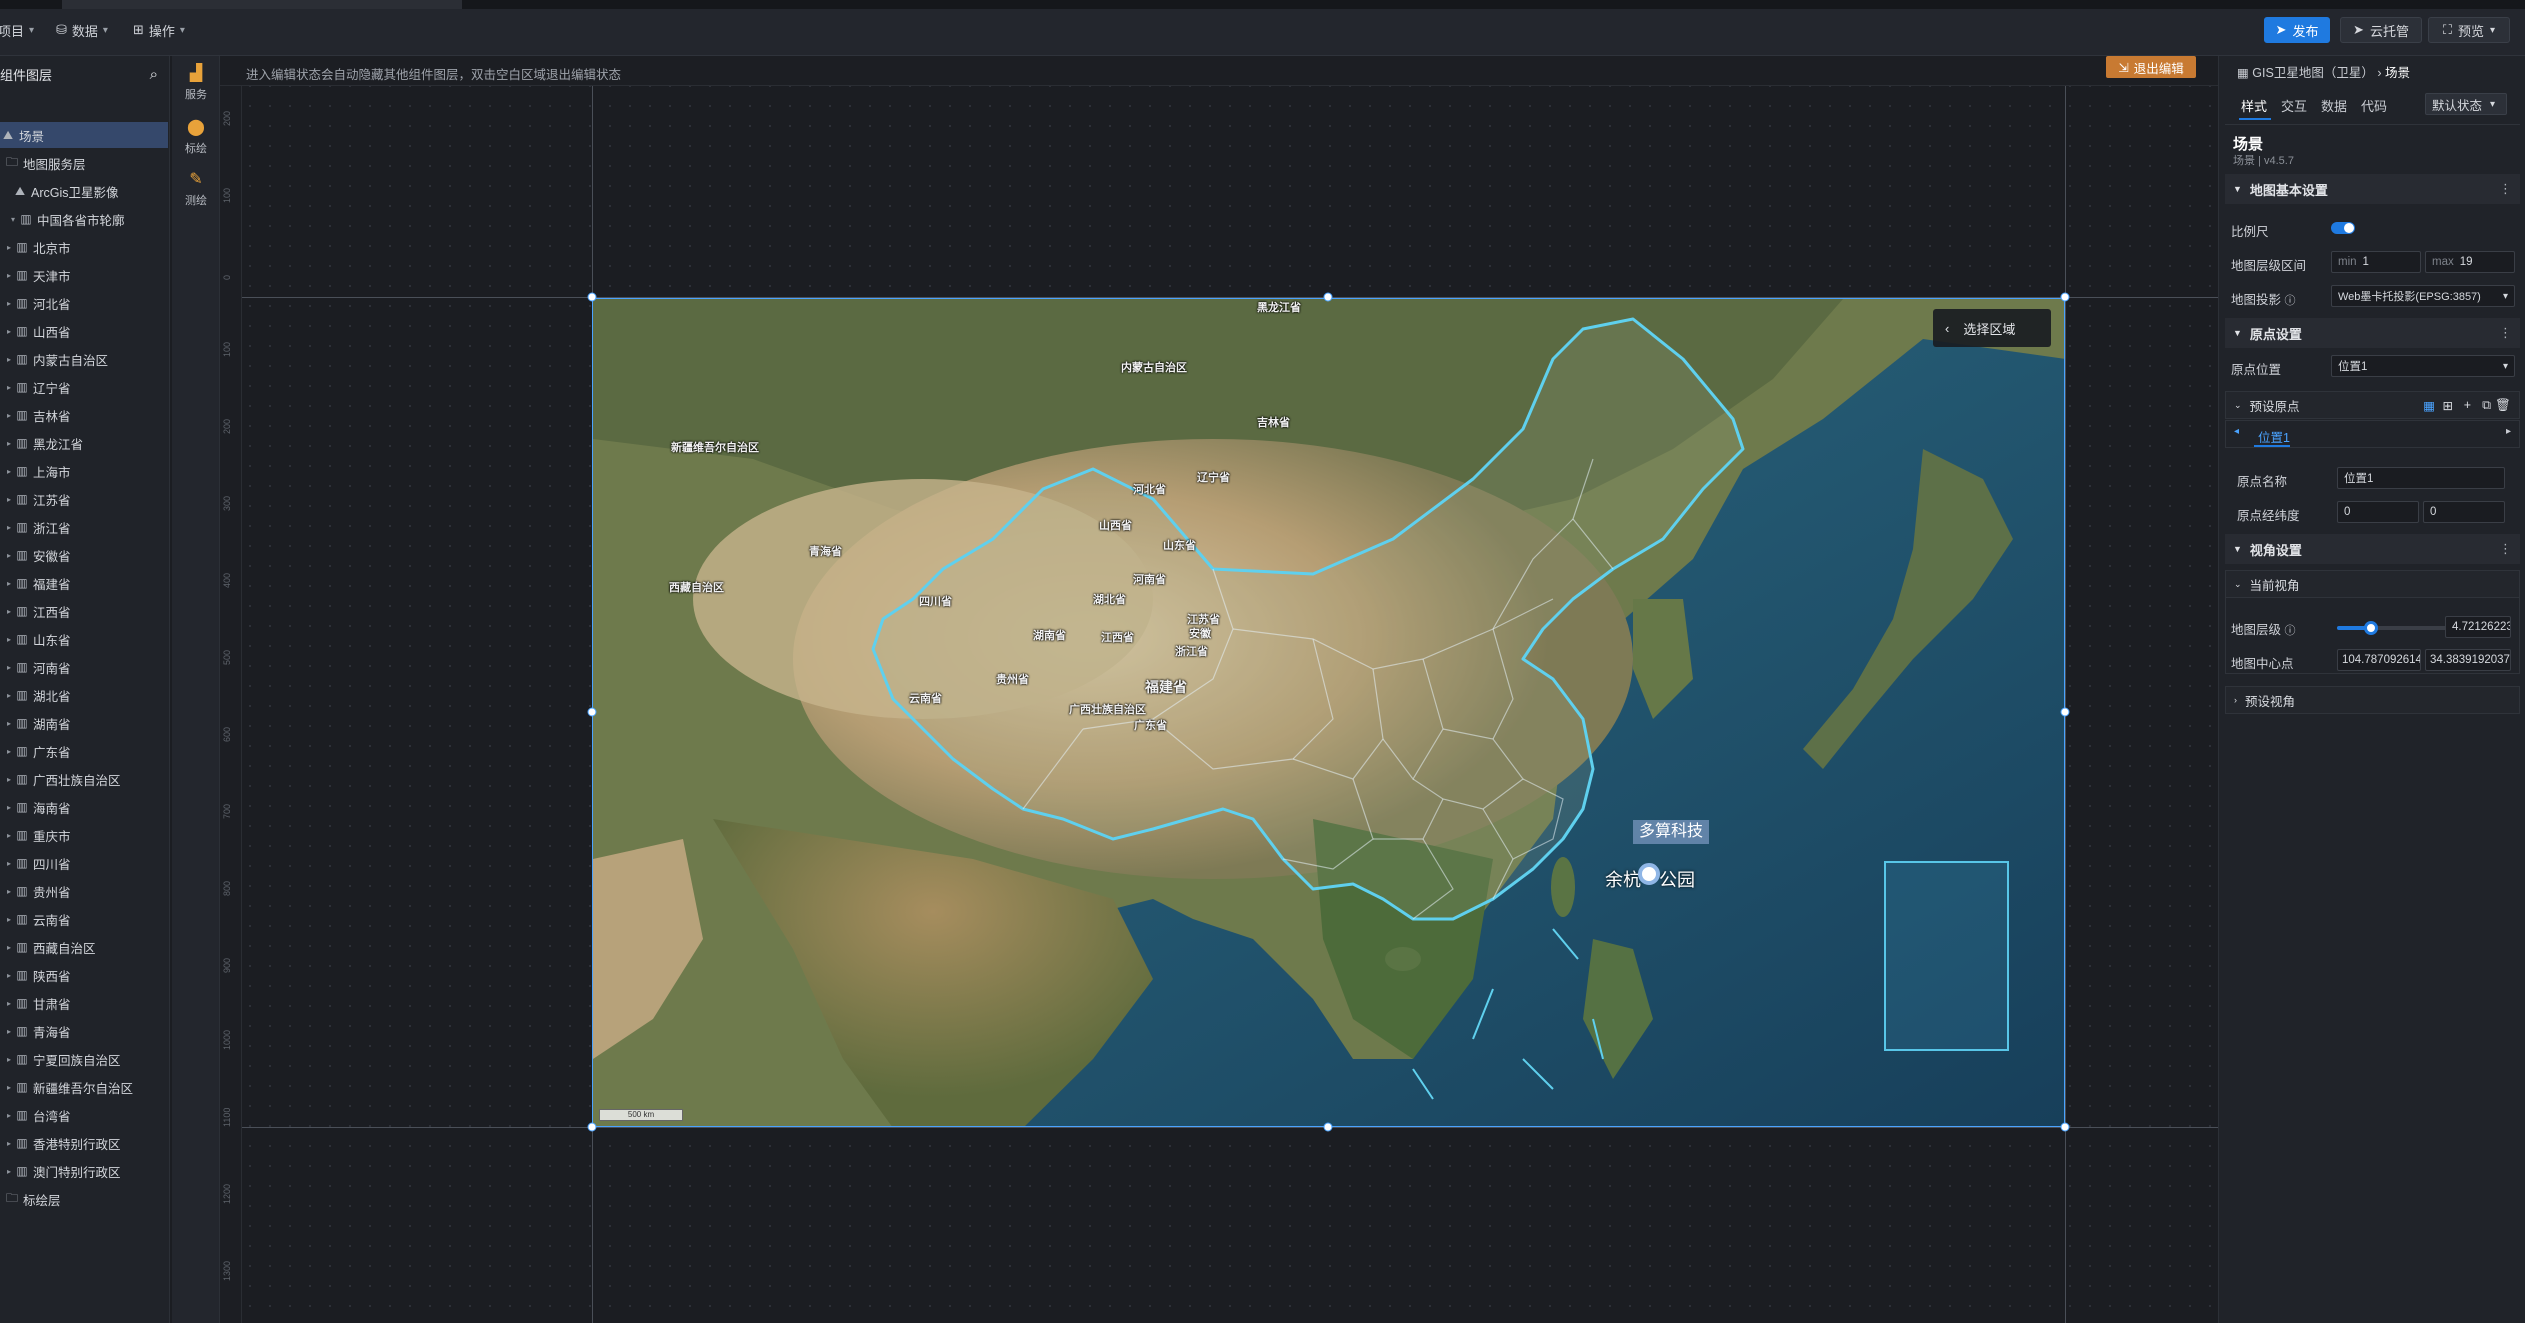 The width and height of the screenshot is (2525, 1323). What do you see at coordinates (85, 443) in the screenshot?
I see `layer-item: ▸ ▥ 黑龙江省` at bounding box center [85, 443].